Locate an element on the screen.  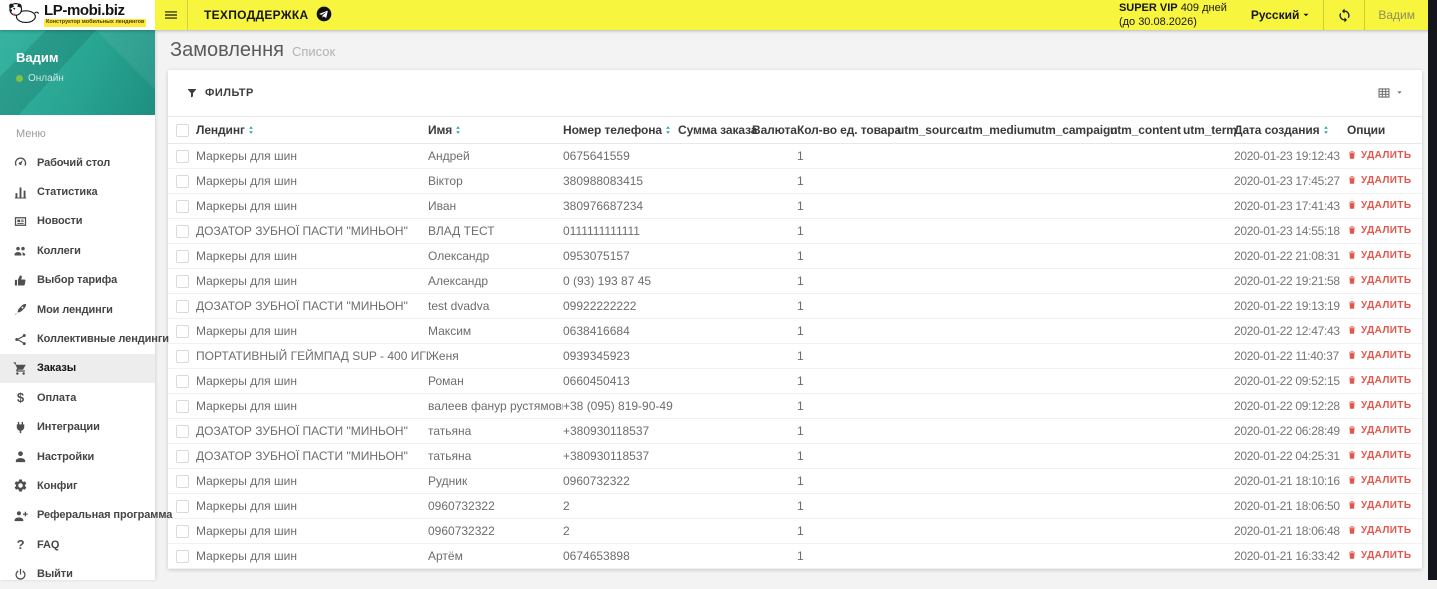
cell-created-date: 2020-01-22 09:52:15 is located at coordinates (1290, 381).